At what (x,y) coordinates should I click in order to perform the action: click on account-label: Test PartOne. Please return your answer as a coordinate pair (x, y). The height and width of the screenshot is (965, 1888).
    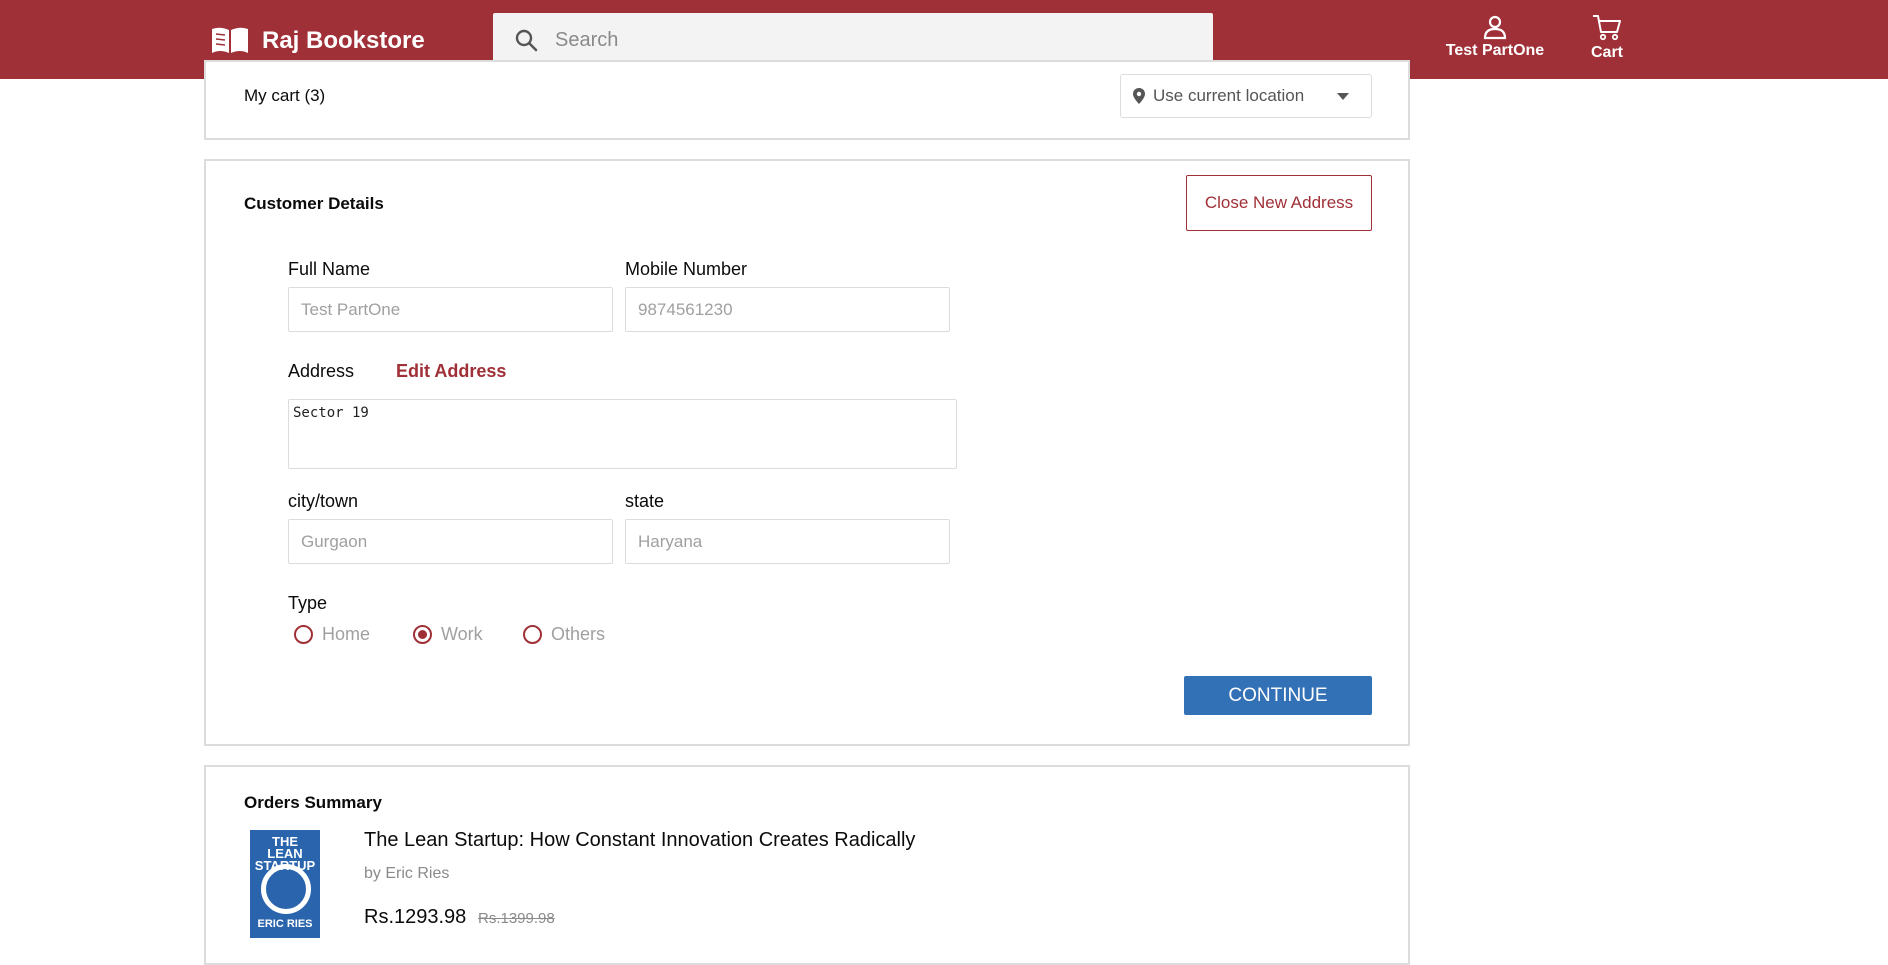
    Looking at the image, I should click on (1495, 50).